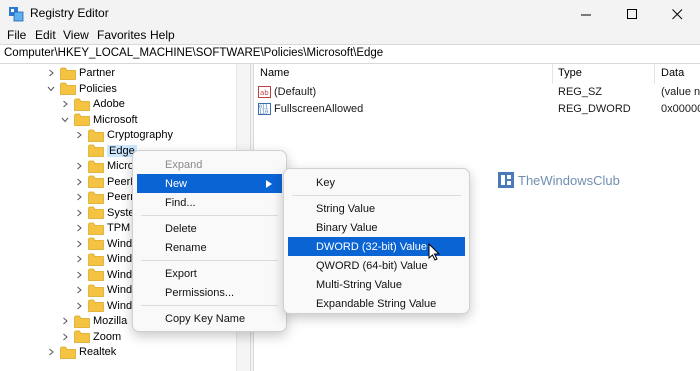  What do you see at coordinates (106, 213) in the screenshot?
I see `tree-node: Syster` at bounding box center [106, 213].